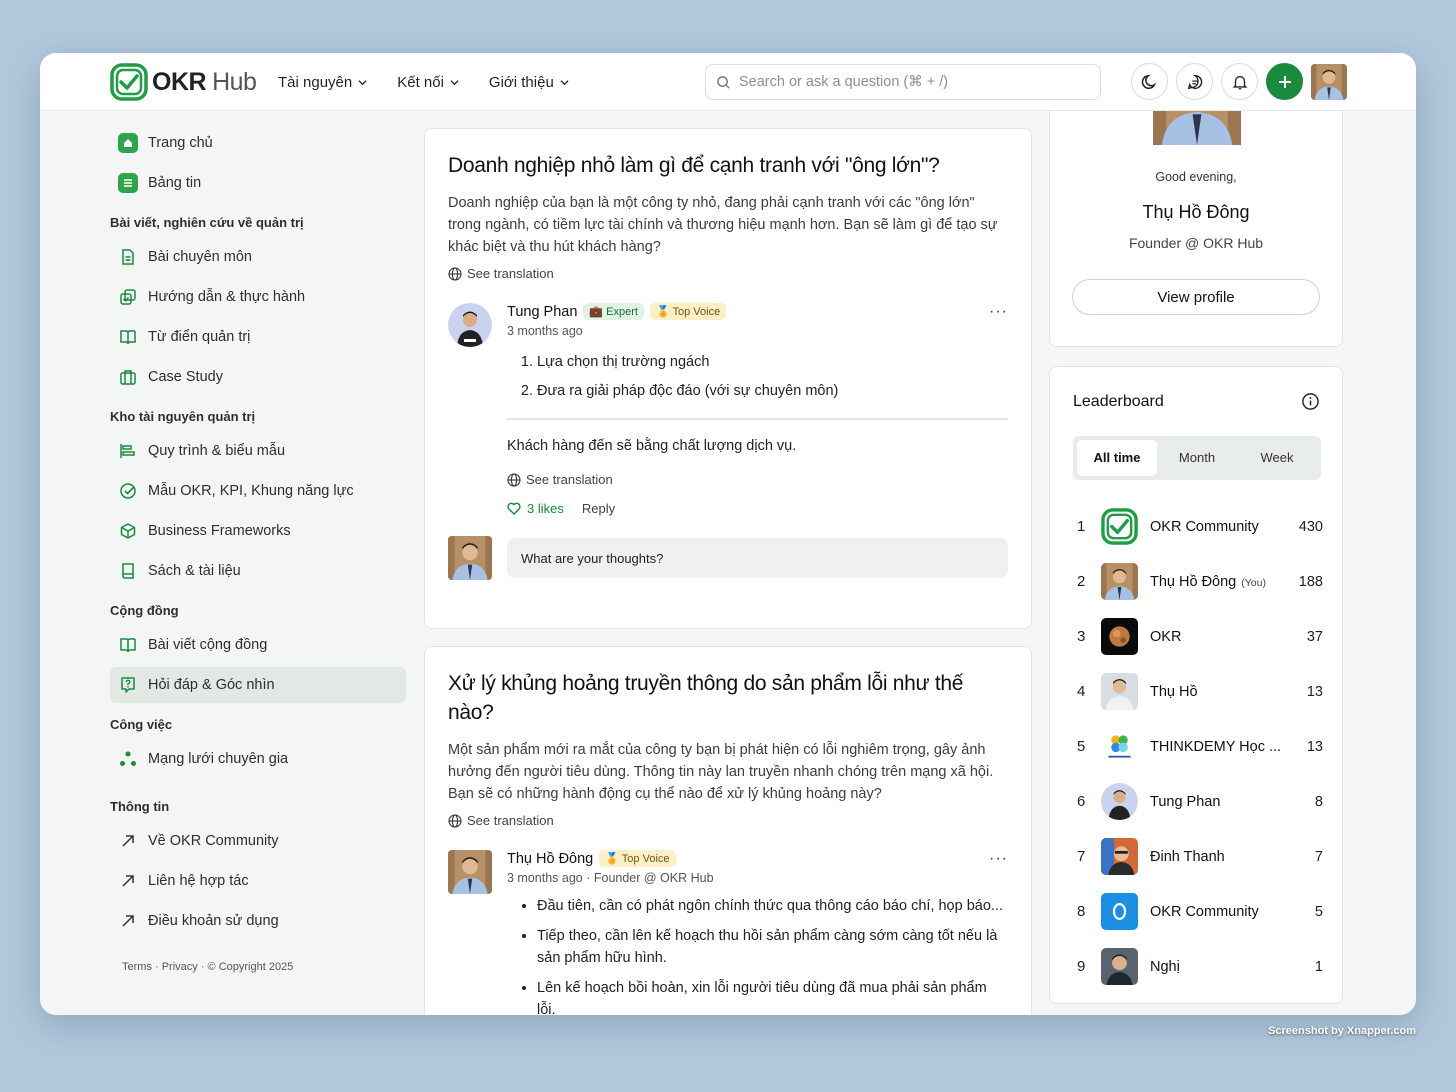 The width and height of the screenshot is (1456, 1092). I want to click on sidebar-item-expert-network: Mạng lưới chuyên gia, so click(258, 759).